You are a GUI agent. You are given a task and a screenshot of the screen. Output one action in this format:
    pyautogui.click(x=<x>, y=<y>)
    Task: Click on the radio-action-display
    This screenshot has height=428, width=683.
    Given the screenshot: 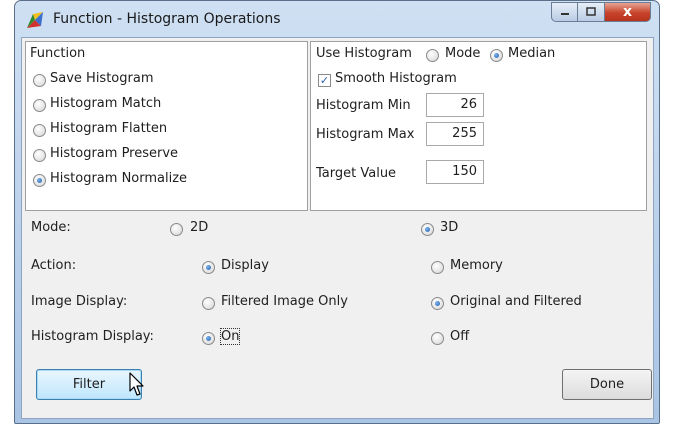 What is the action you would take?
    pyautogui.click(x=208, y=267)
    